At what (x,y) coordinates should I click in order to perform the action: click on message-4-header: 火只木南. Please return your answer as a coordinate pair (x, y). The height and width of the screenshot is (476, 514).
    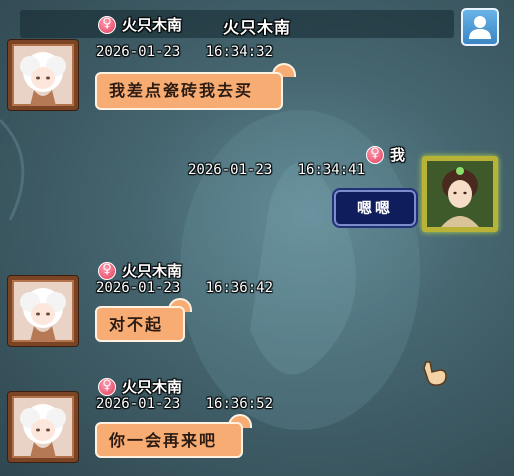
    Looking at the image, I should click on (140, 386).